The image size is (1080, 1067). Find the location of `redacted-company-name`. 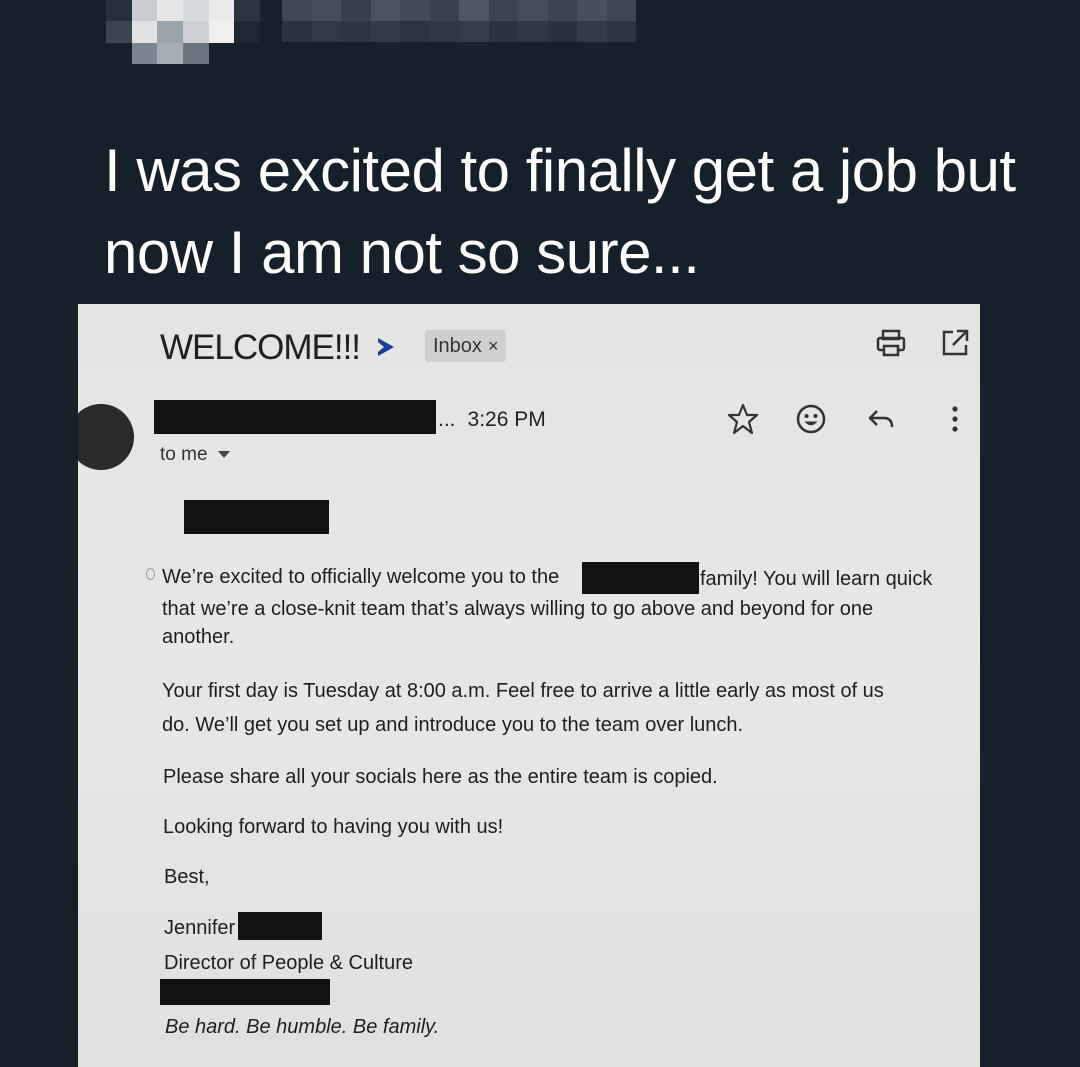

redacted-company-name is located at coordinates (640, 578).